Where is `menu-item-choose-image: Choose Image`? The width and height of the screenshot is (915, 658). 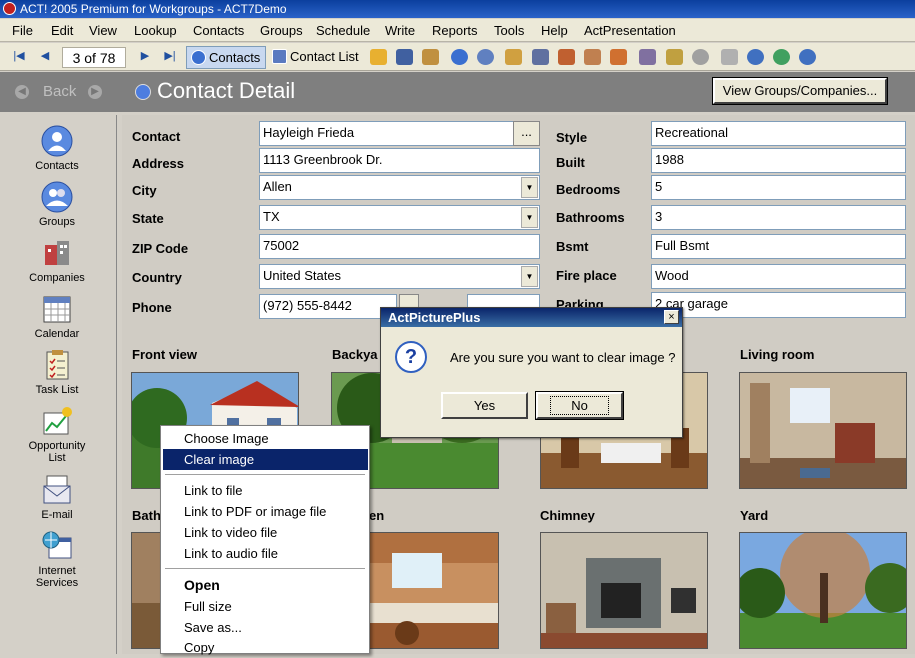
menu-item-choose-image: Choose Image is located at coordinates (265, 438).